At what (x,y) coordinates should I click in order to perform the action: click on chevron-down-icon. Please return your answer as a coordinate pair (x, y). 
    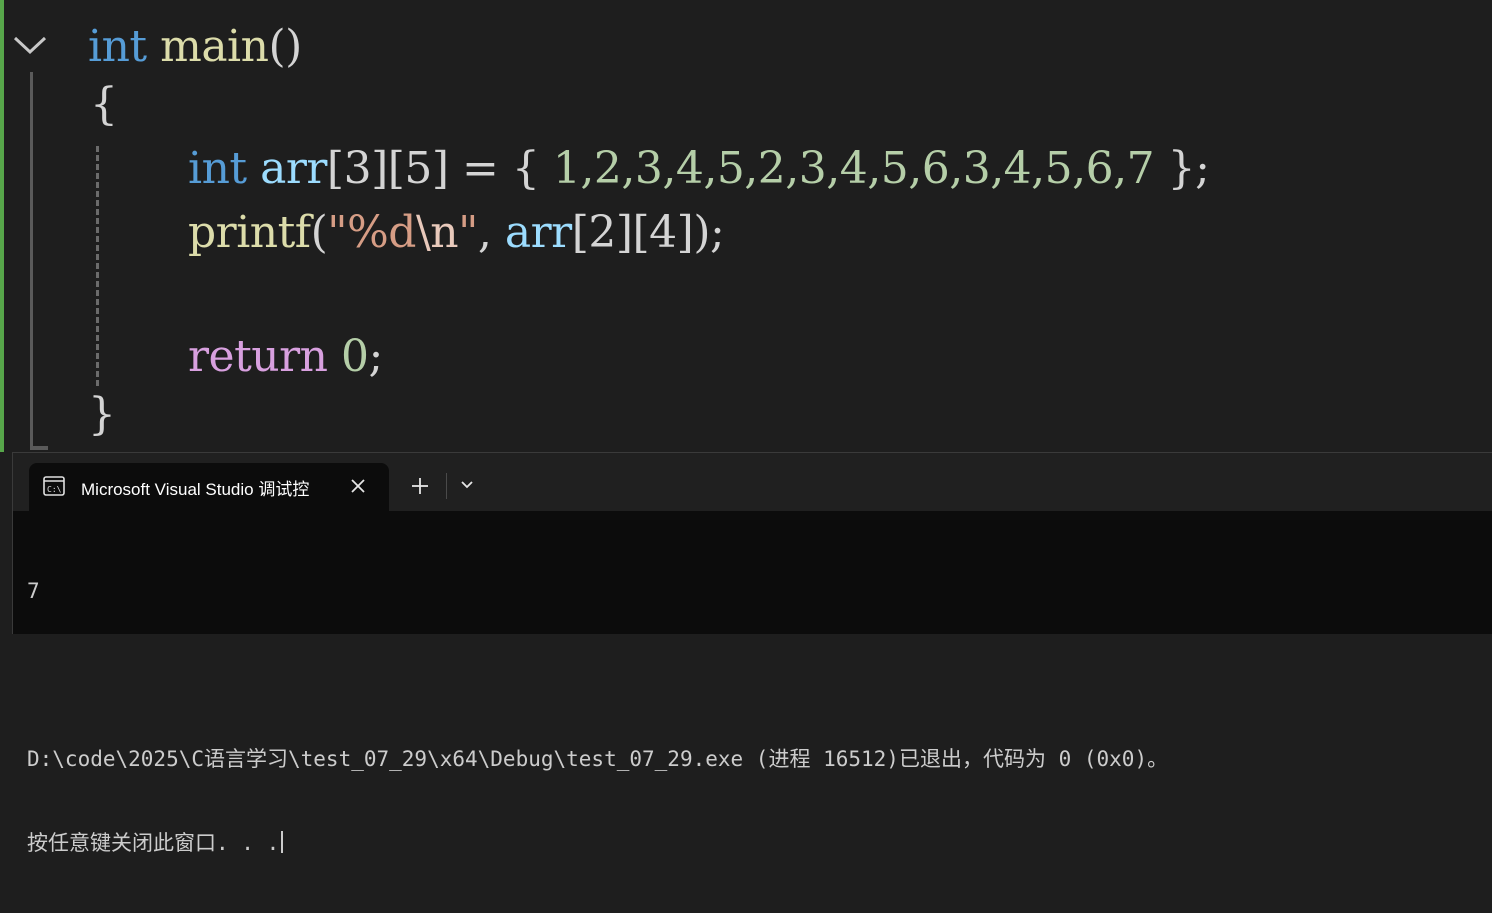
    Looking at the image, I should click on (467, 485).